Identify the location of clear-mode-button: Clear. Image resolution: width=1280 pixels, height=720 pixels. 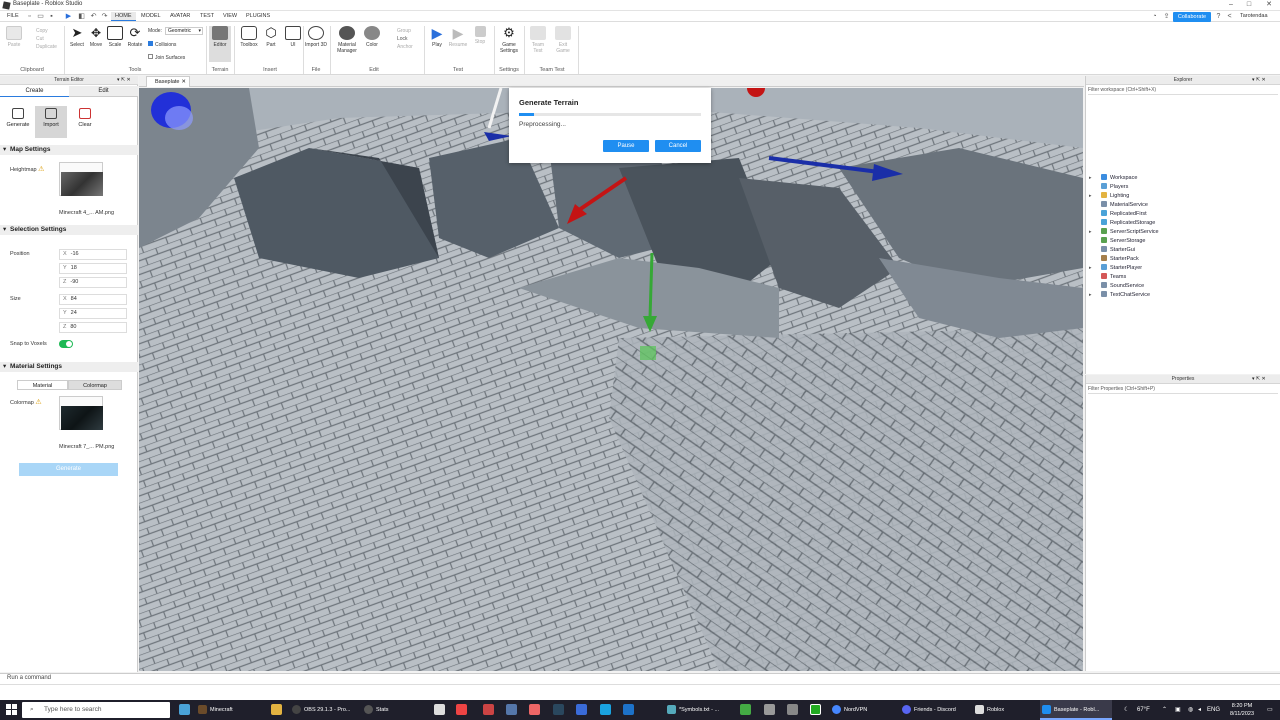
(85, 122).